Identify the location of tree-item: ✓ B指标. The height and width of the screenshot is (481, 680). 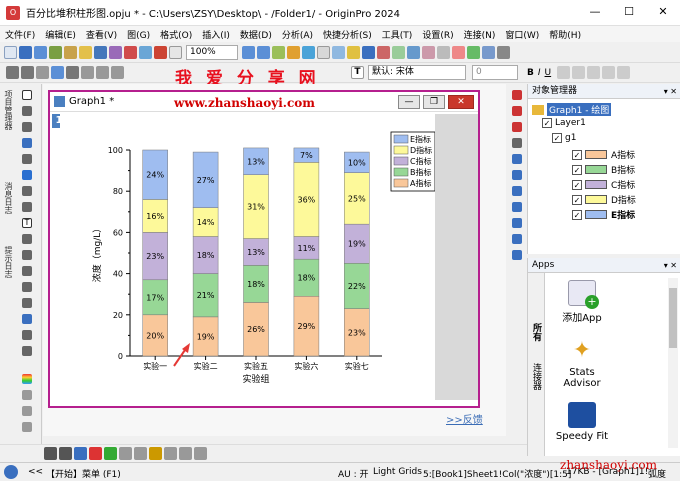
(603, 169).